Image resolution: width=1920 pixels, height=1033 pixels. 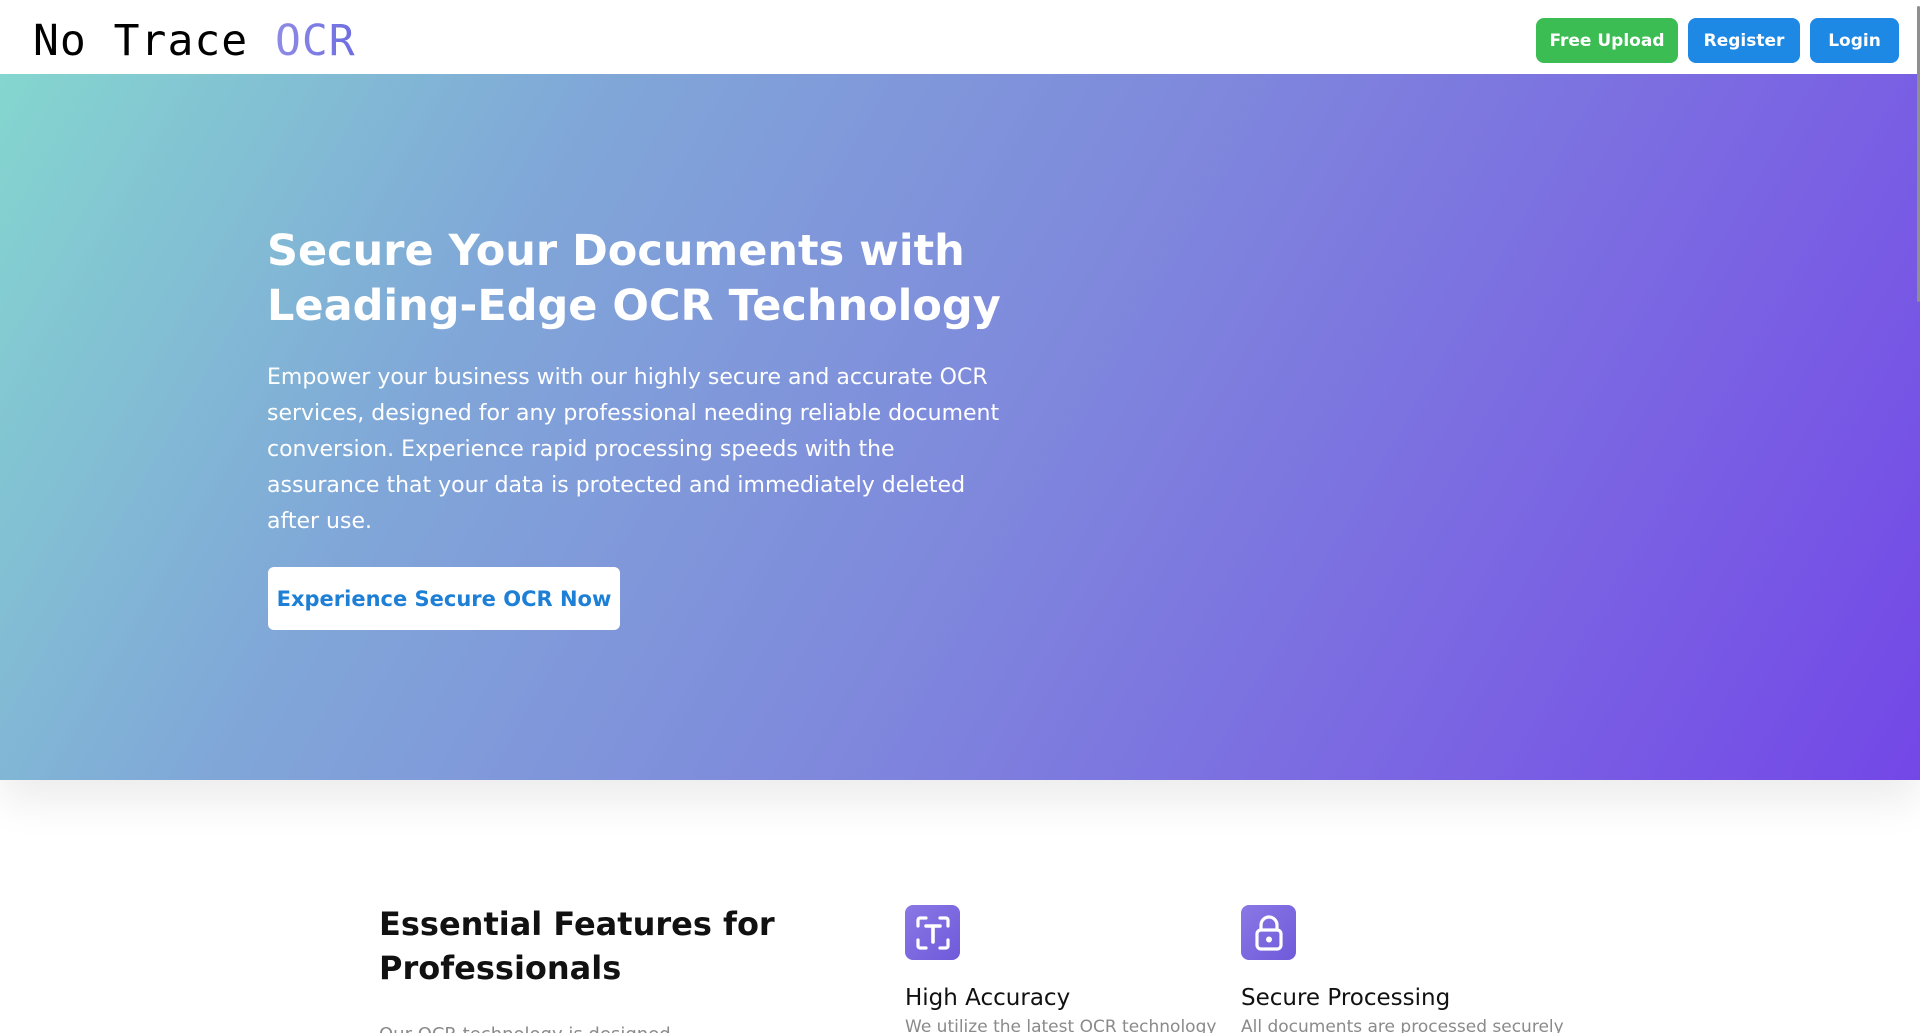 I want to click on text-scan-icon, so click(x=932, y=932).